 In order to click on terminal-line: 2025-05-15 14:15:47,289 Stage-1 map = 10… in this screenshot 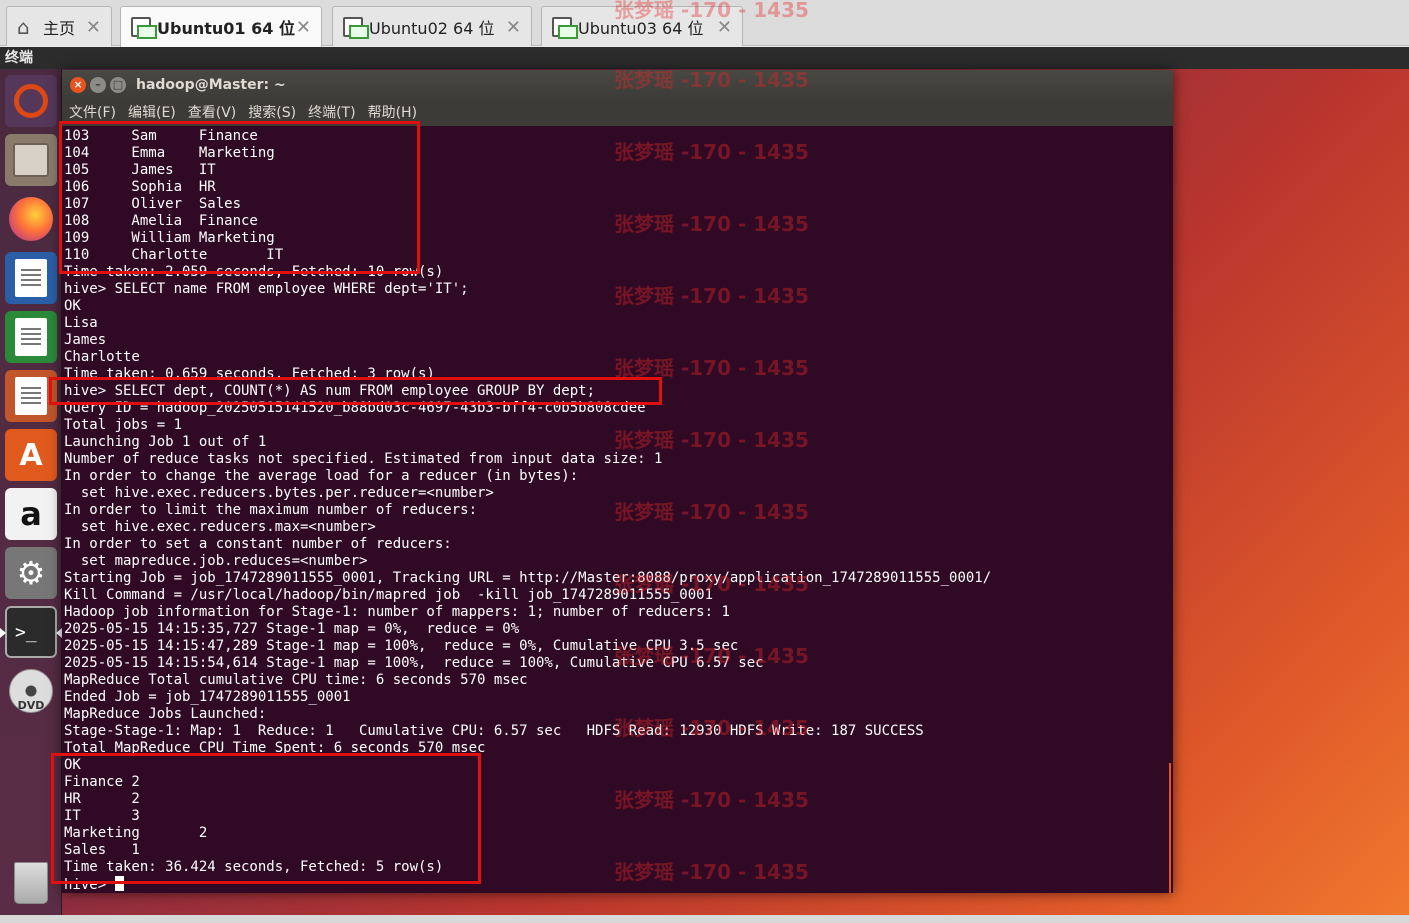, I will do `click(401, 646)`.